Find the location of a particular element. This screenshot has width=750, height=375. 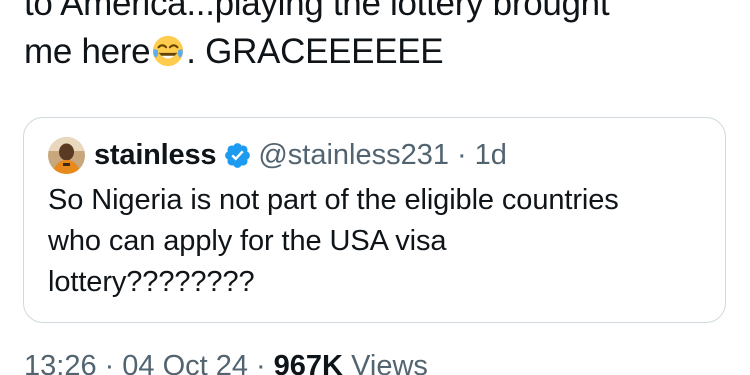

tweet-meta: 13:26 · 04 Oct 24 · 967K Views is located at coordinates (226, 362).